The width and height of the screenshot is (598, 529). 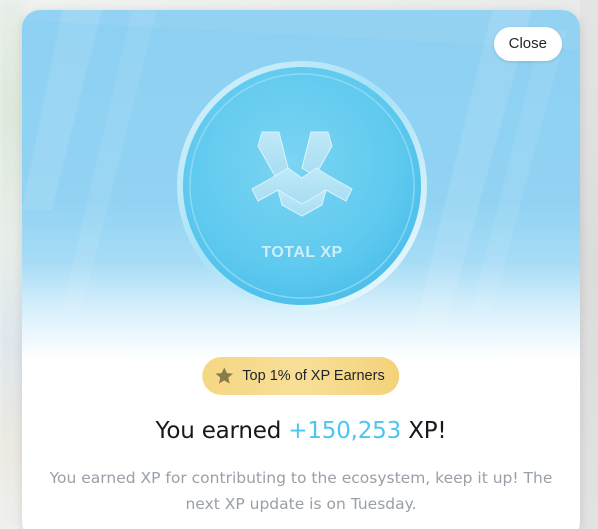 What do you see at coordinates (345, 431) in the screenshot?
I see `xp-amount: +150,253` at bounding box center [345, 431].